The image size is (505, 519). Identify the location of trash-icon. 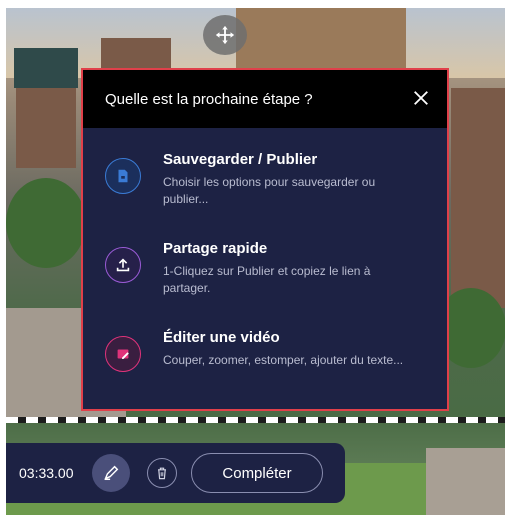
(162, 473).